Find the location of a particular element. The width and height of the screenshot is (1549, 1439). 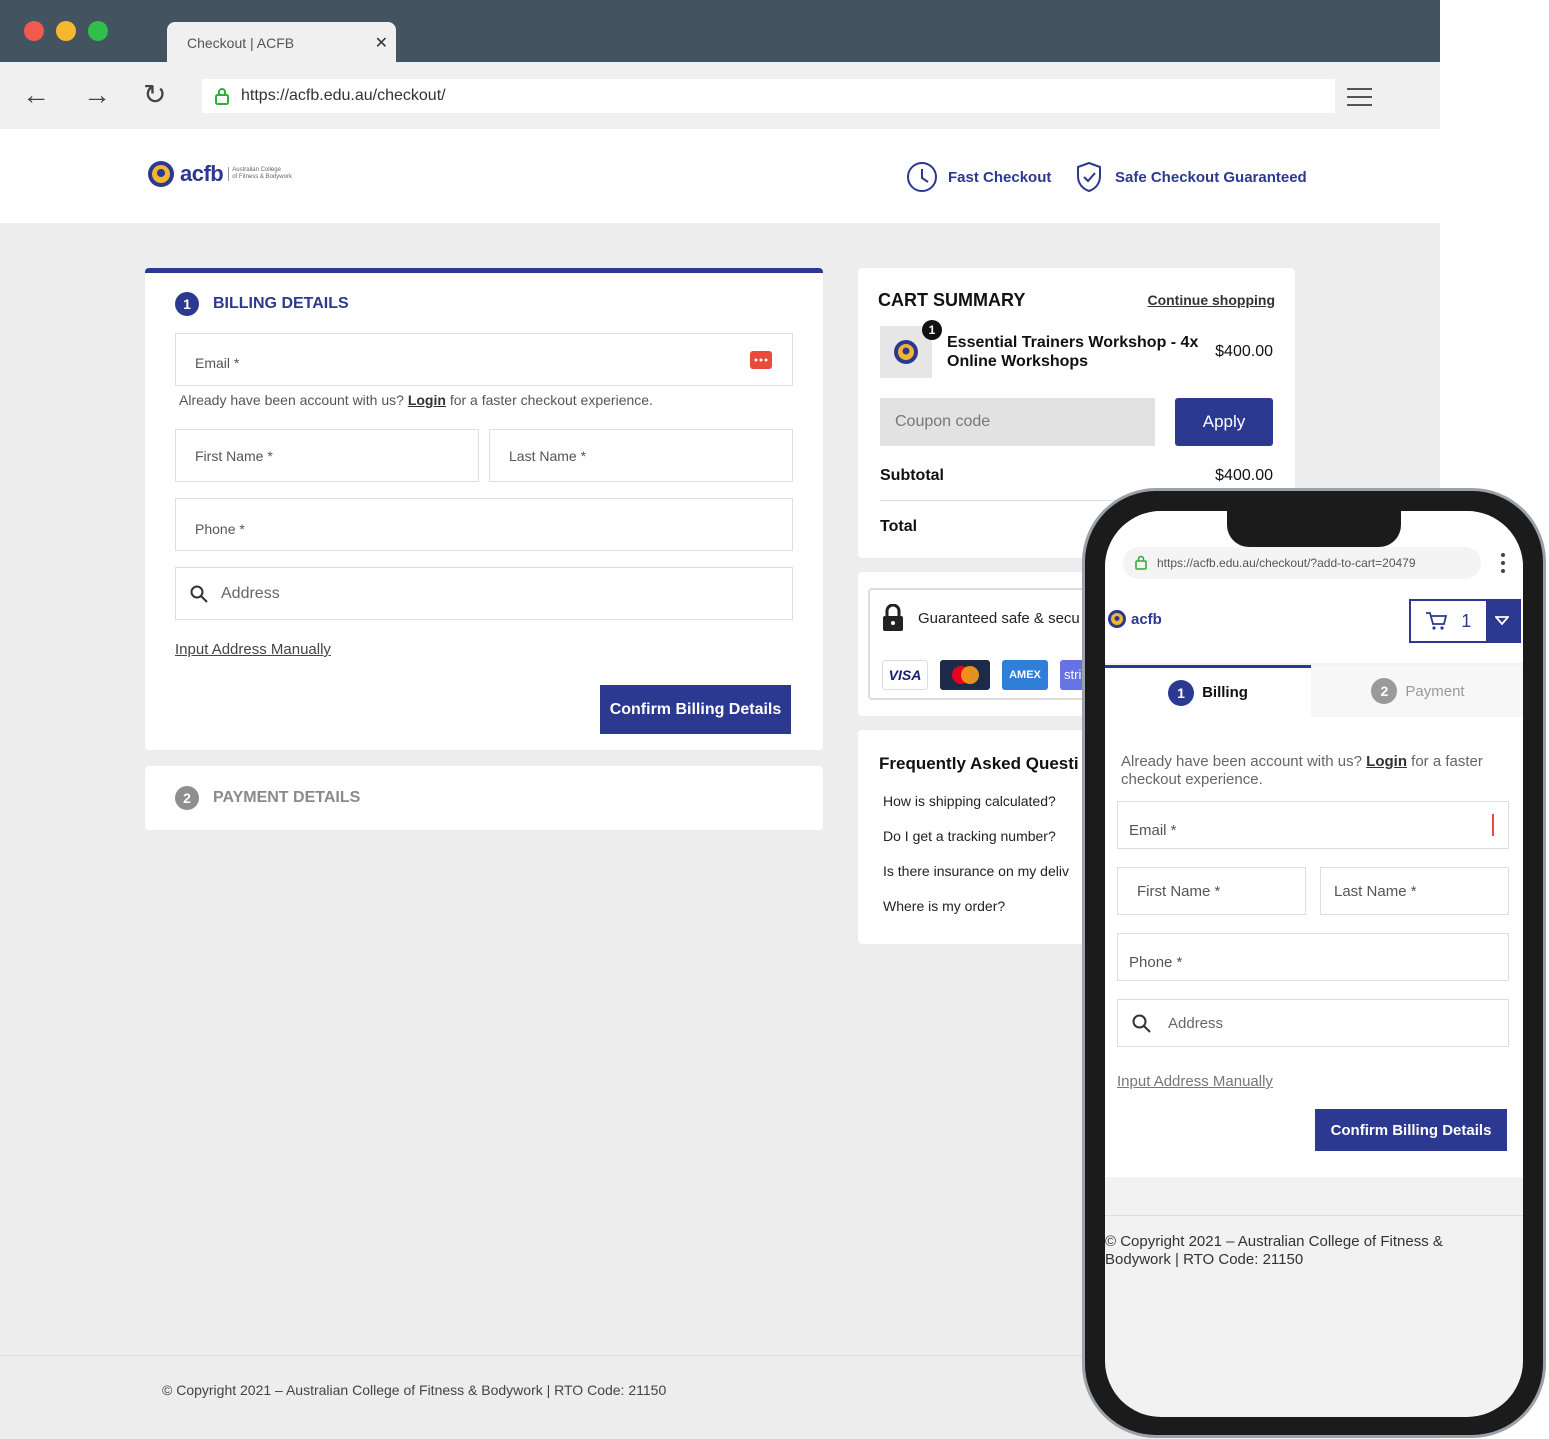

coupon-placeholder: Coupon code is located at coordinates (943, 421).